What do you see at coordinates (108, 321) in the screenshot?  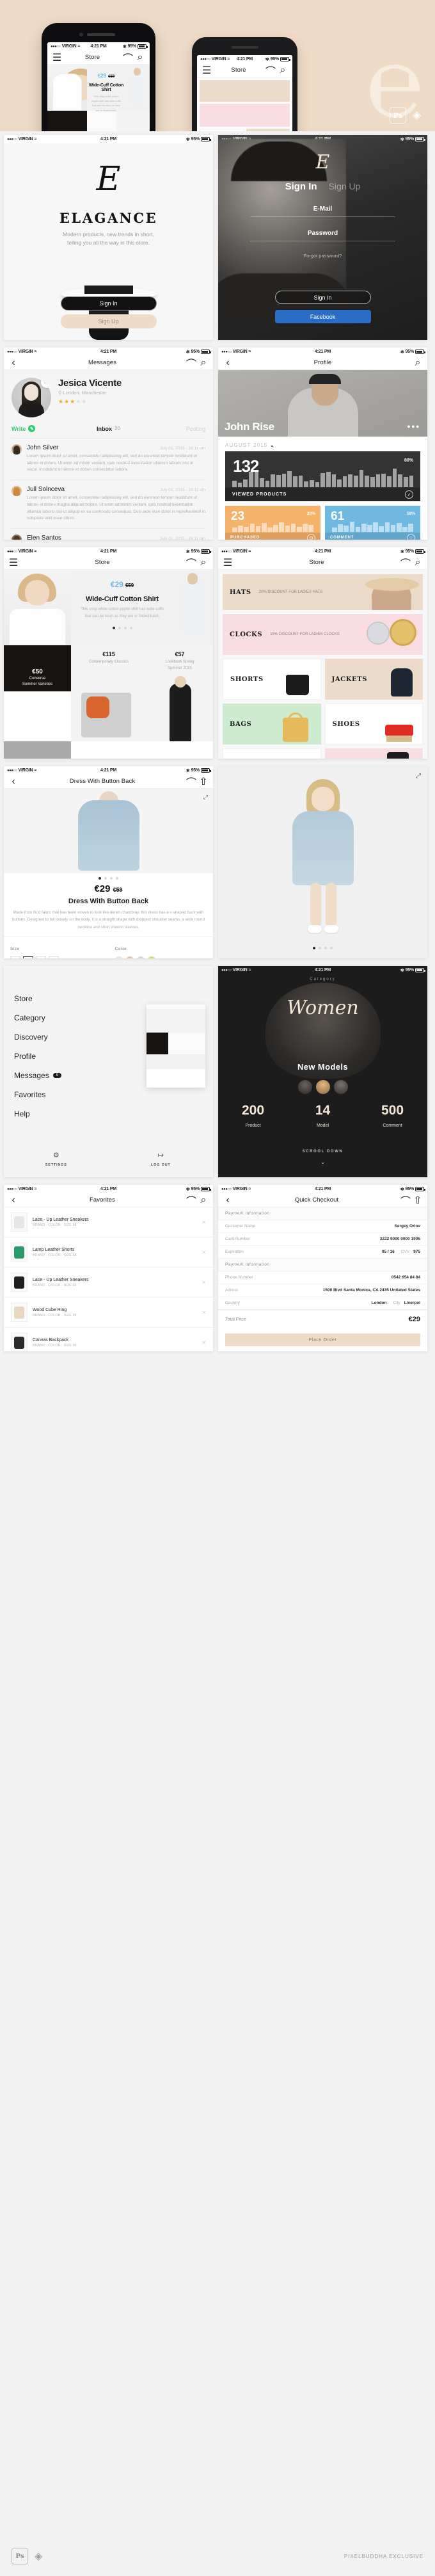 I see `sign-up-button: Sign Up` at bounding box center [108, 321].